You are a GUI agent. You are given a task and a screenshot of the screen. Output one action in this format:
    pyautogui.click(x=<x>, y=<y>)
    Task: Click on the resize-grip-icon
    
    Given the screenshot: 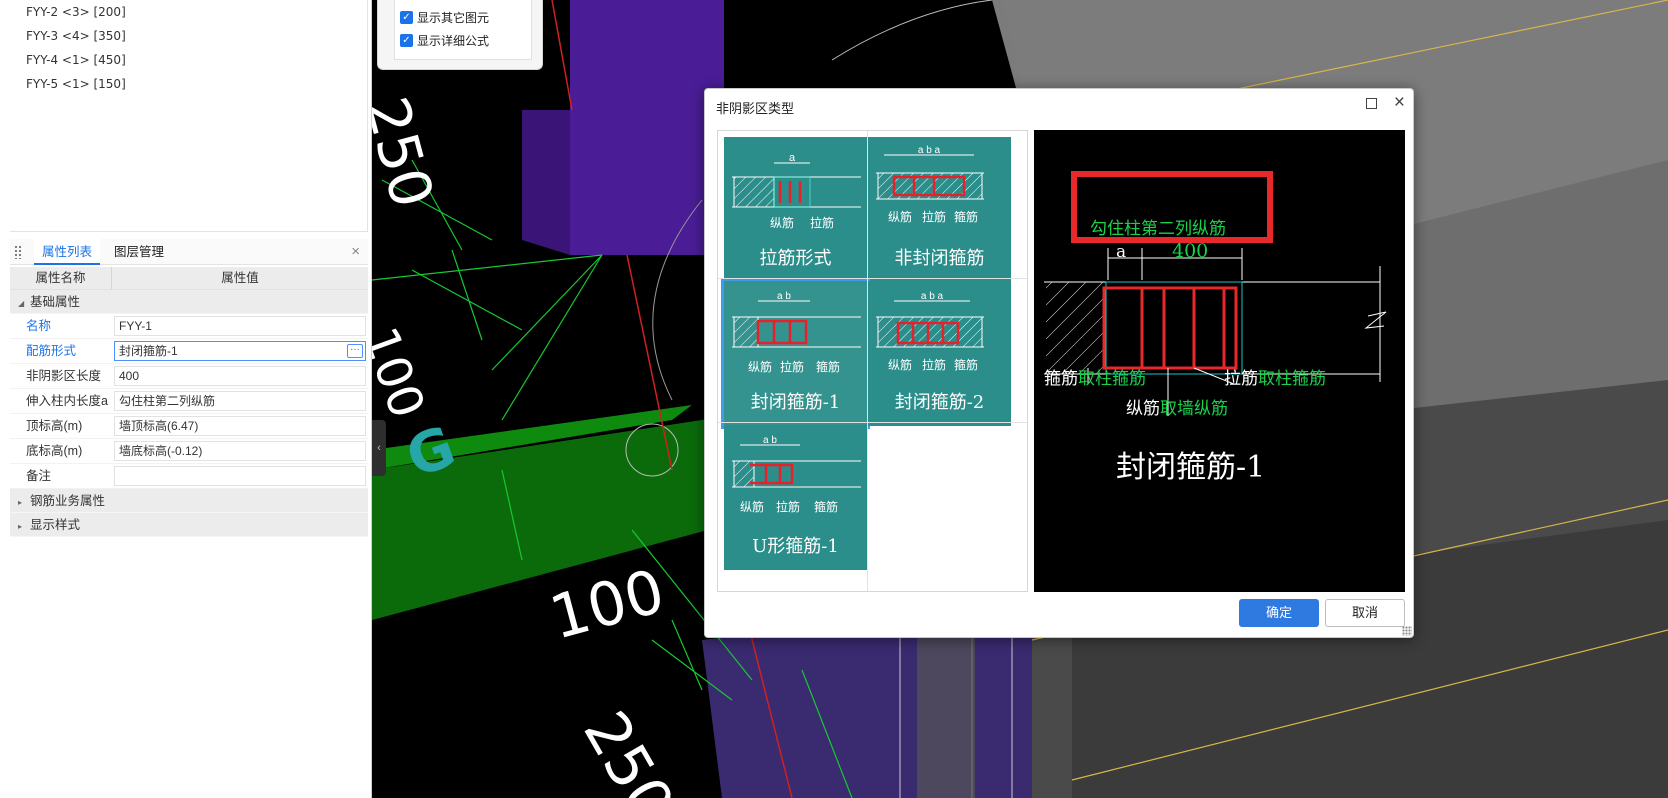 What is the action you would take?
    pyautogui.click(x=1407, y=631)
    